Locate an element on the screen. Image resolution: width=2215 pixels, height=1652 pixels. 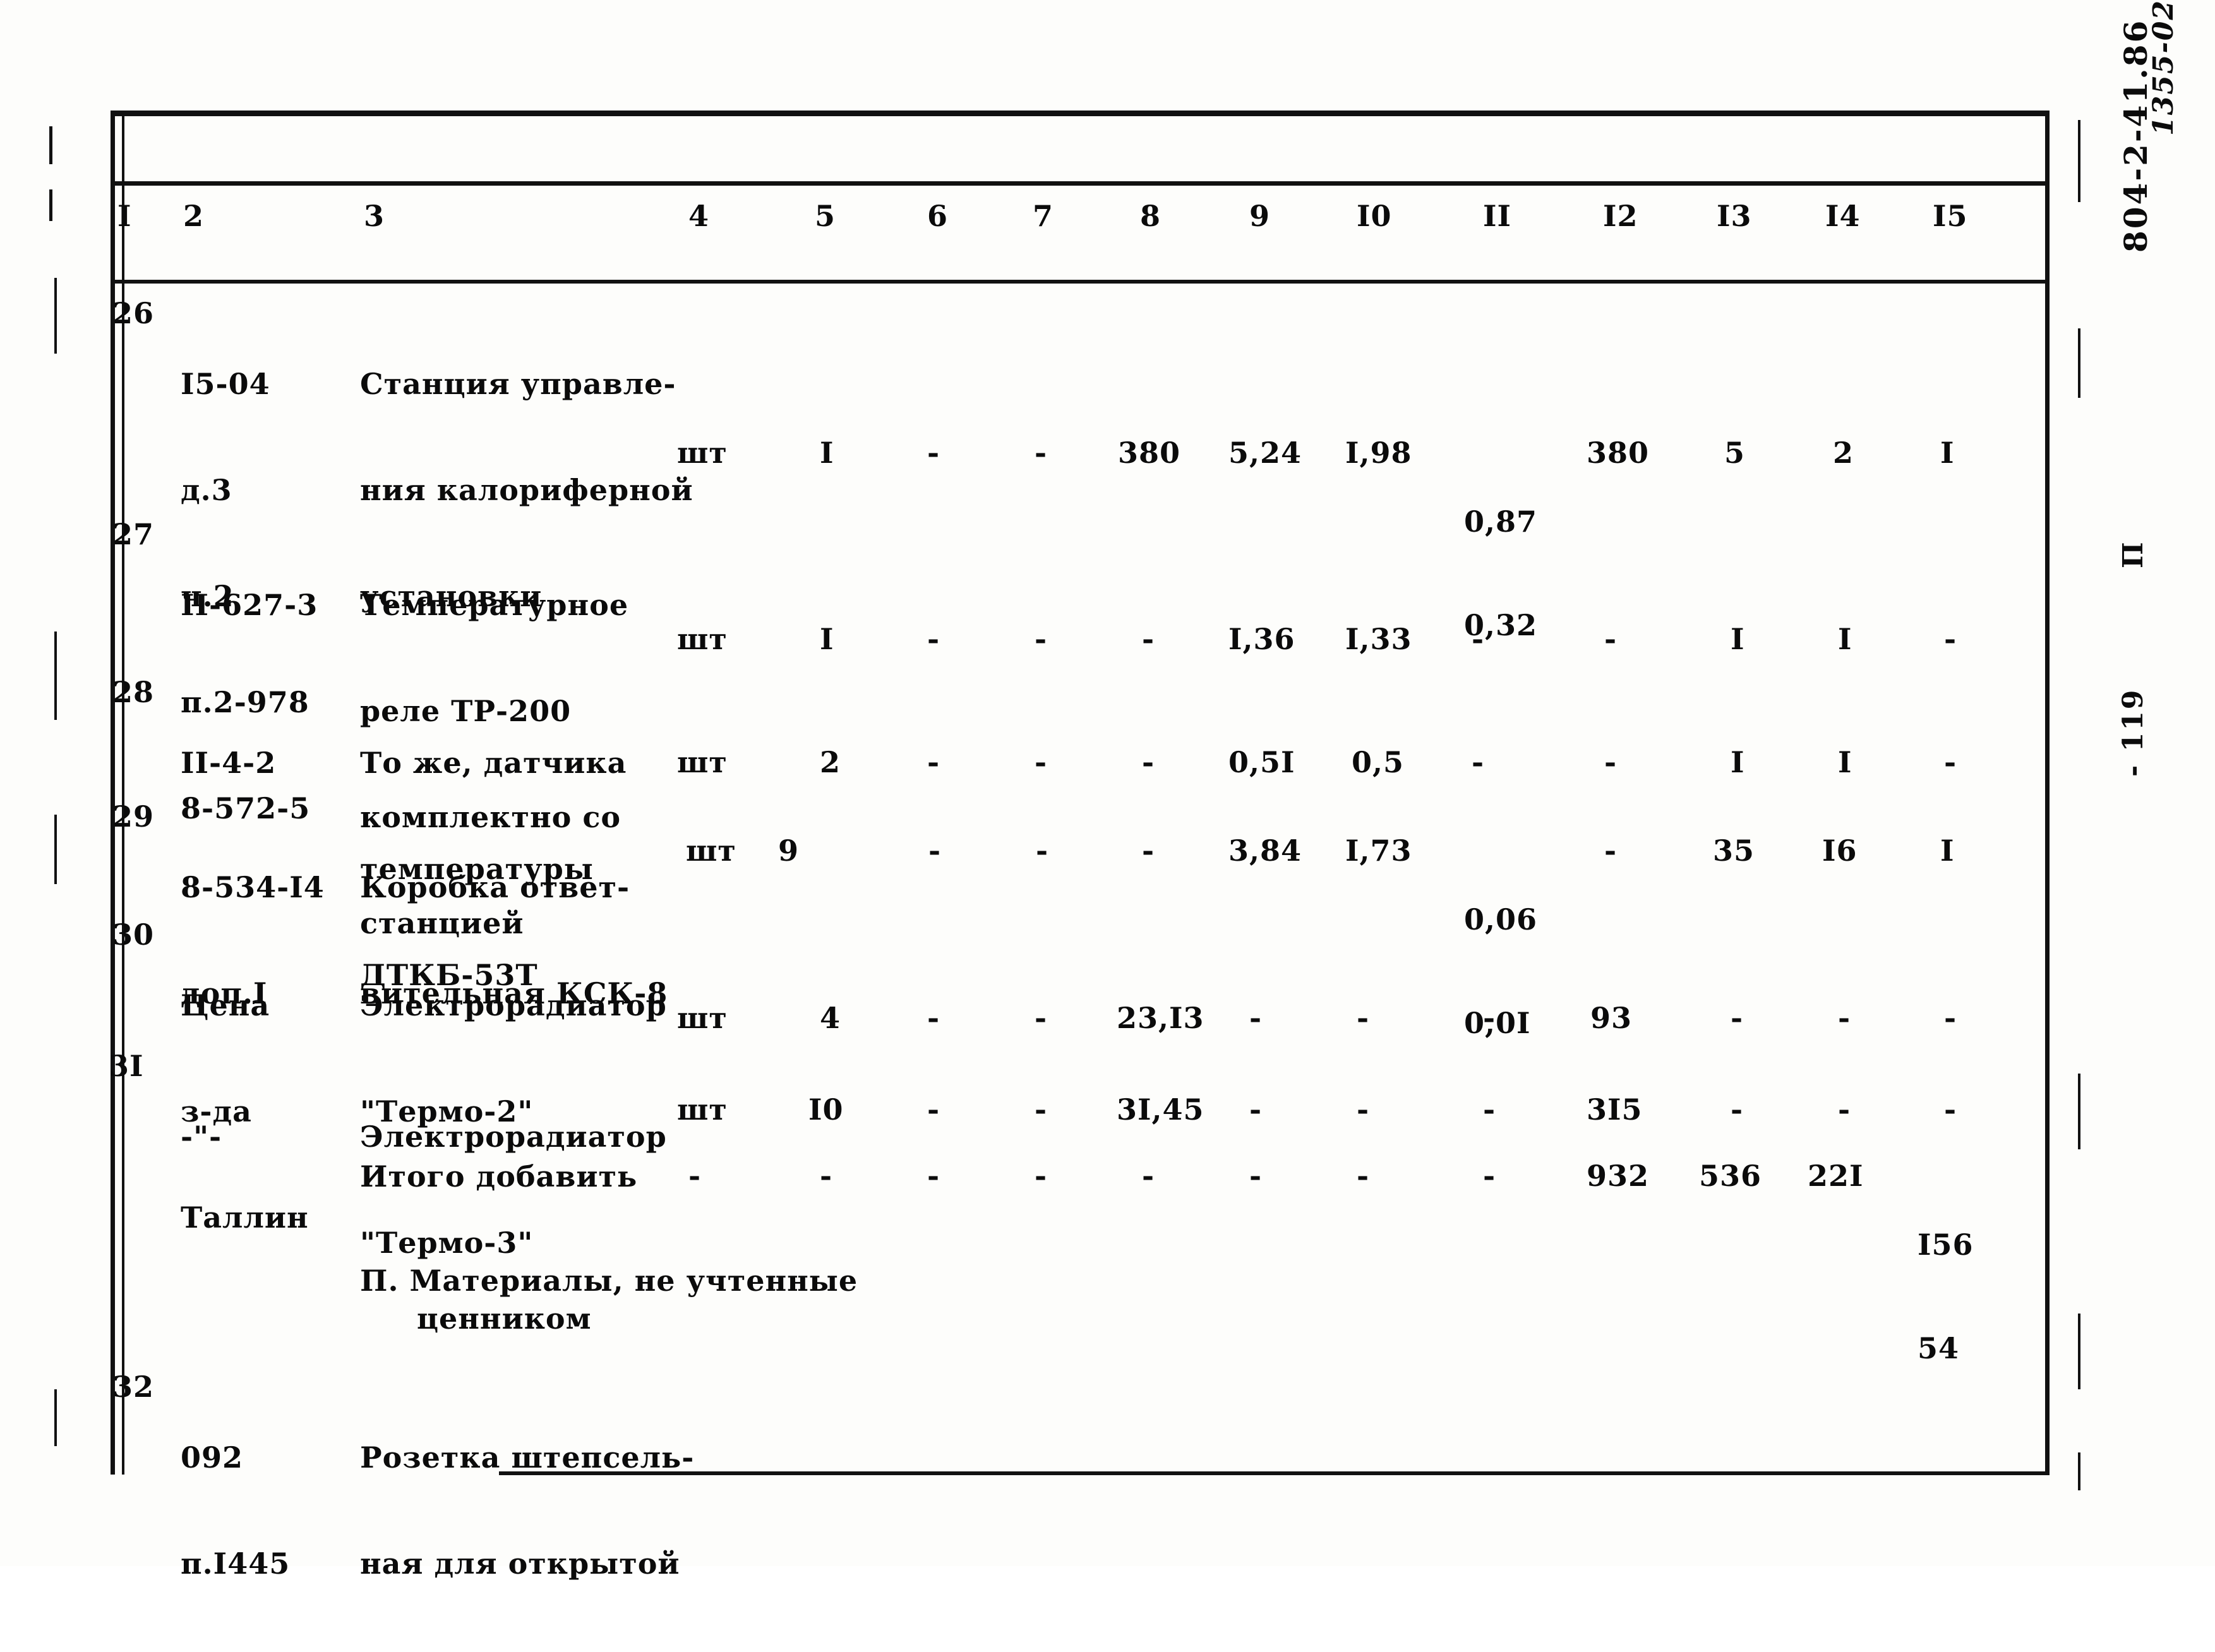
column-header-3: 3 is located at coordinates (374, 216).